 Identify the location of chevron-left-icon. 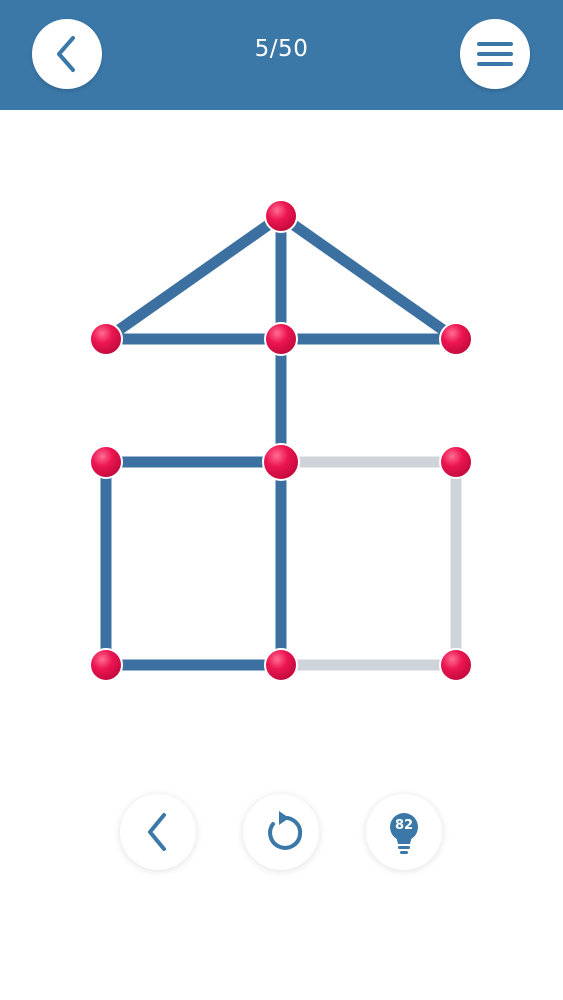
(157, 832).